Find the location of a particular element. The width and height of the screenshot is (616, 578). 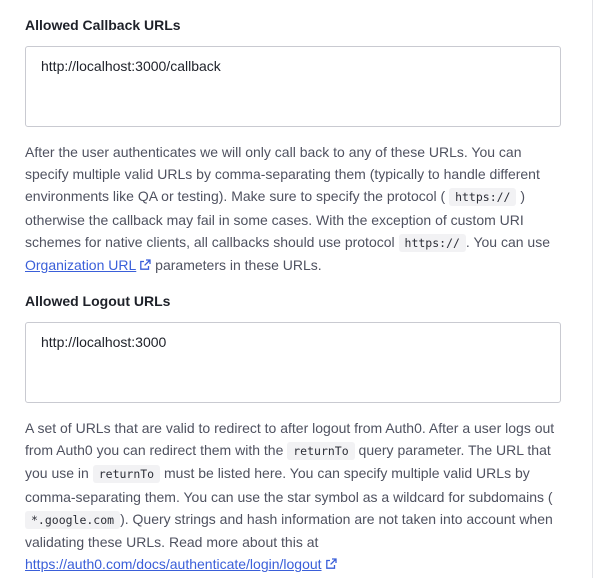

code-snippet: *.google.com is located at coordinates (73, 519).